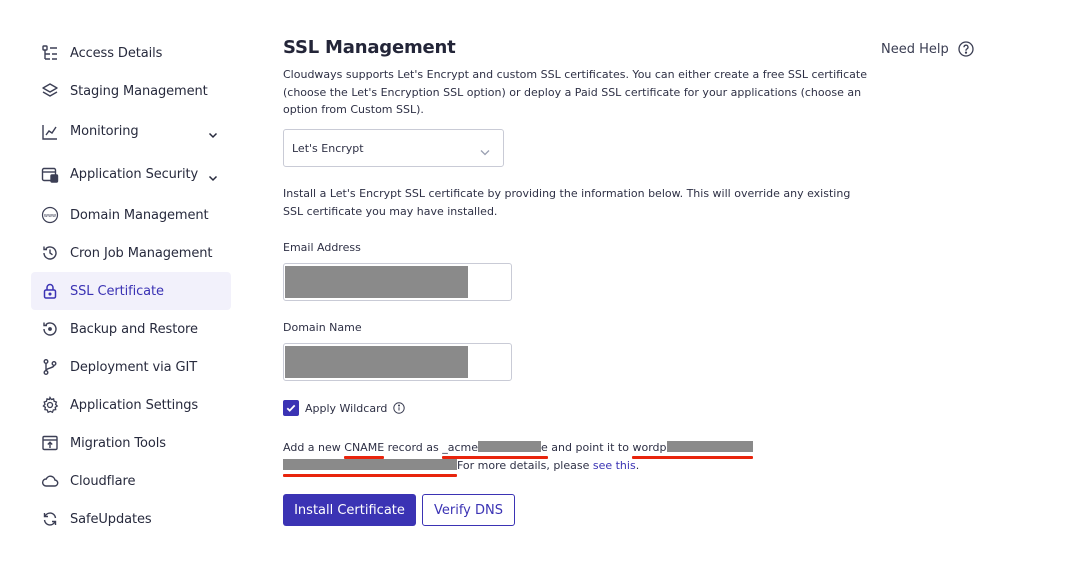  Describe the element at coordinates (139, 91) in the screenshot. I see `sidebar-item-label: Staging Management` at that location.